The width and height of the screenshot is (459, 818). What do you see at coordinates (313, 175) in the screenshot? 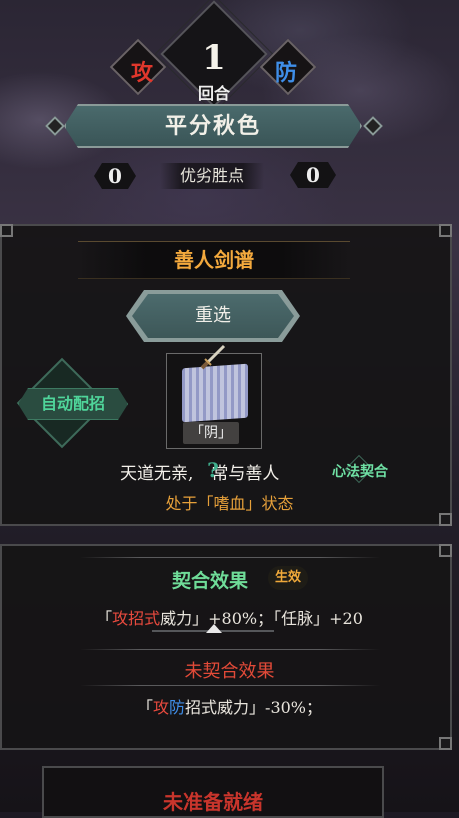
I see `right-score: 0` at bounding box center [313, 175].